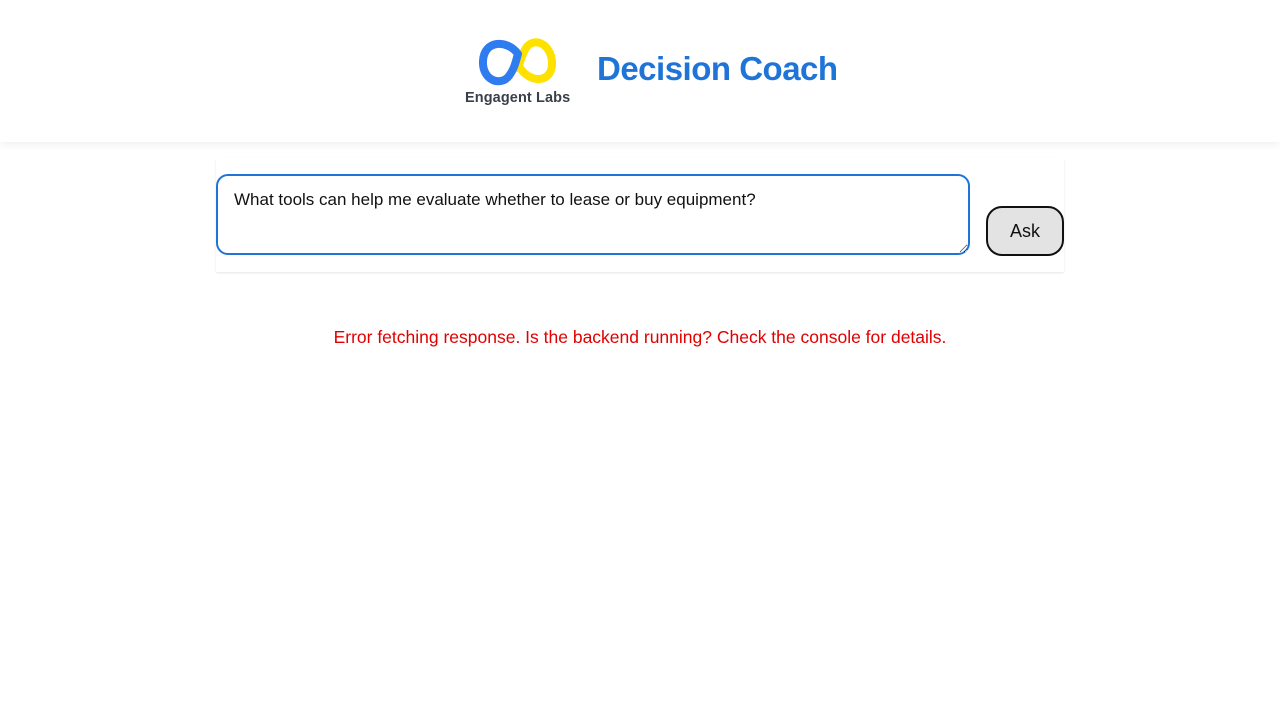  I want to click on app-title: Decision Coach, so click(717, 68).